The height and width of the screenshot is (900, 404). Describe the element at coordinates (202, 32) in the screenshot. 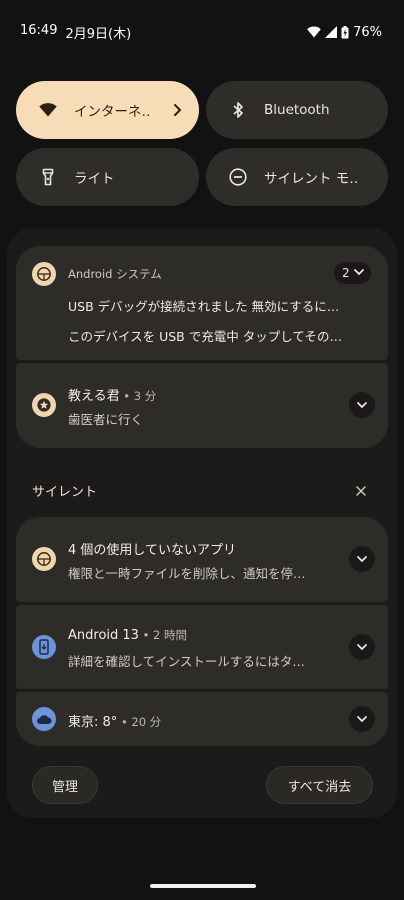

I see `status-bar: 16:49 2月9日(木) 76%` at that location.